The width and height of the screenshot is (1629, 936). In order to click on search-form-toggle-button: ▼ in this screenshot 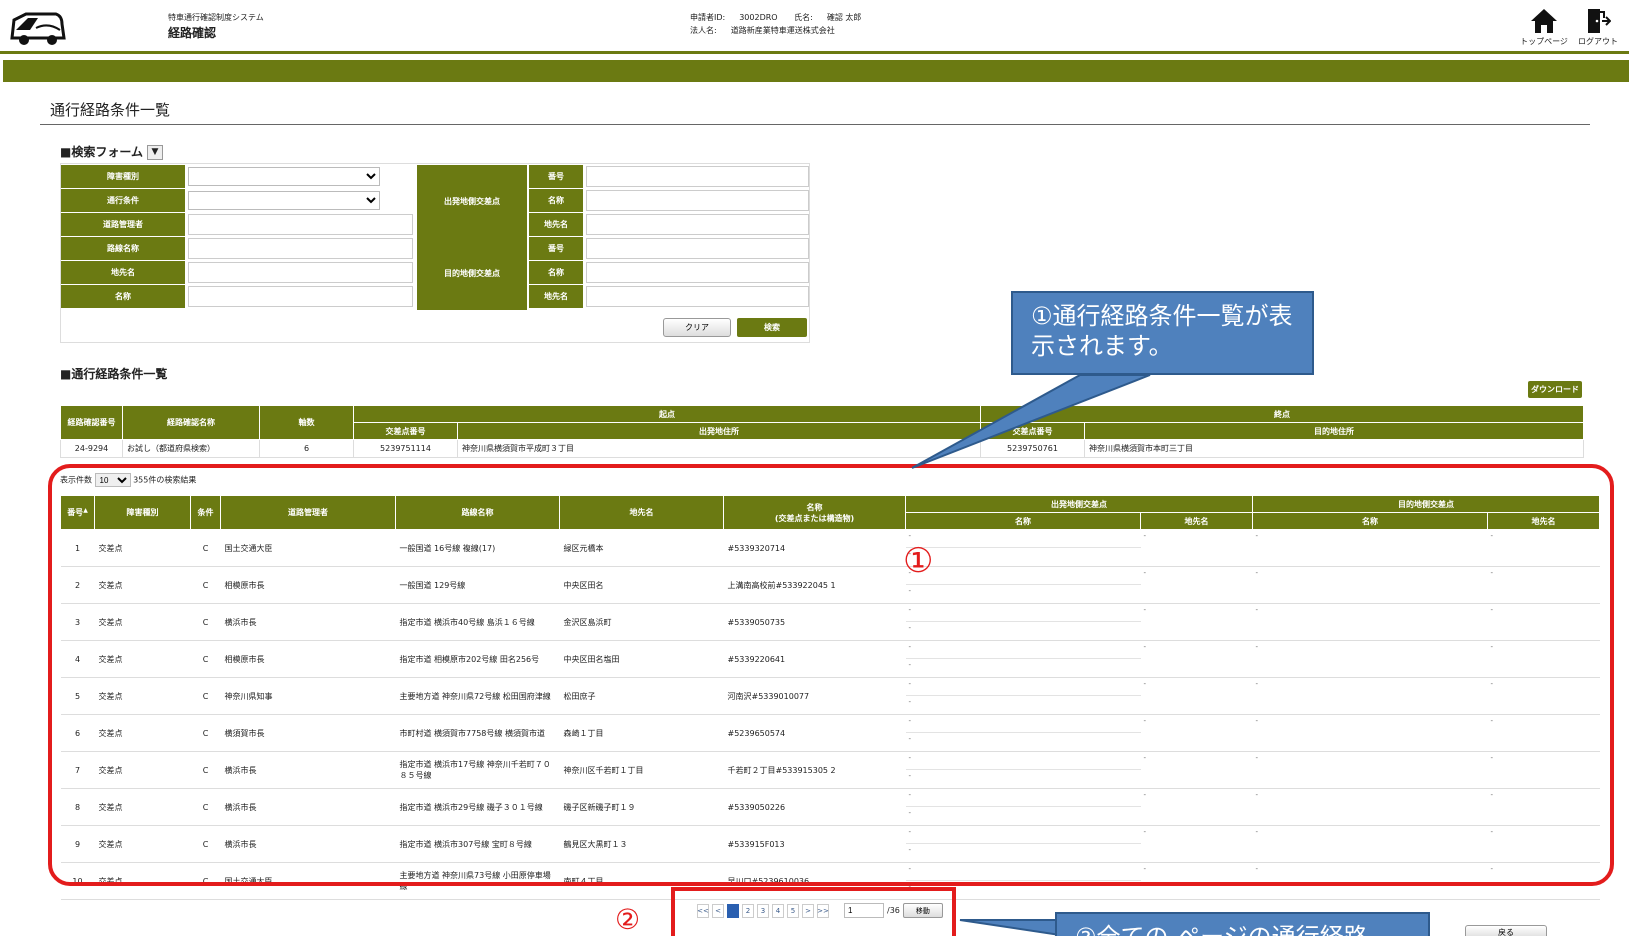, I will do `click(154, 152)`.